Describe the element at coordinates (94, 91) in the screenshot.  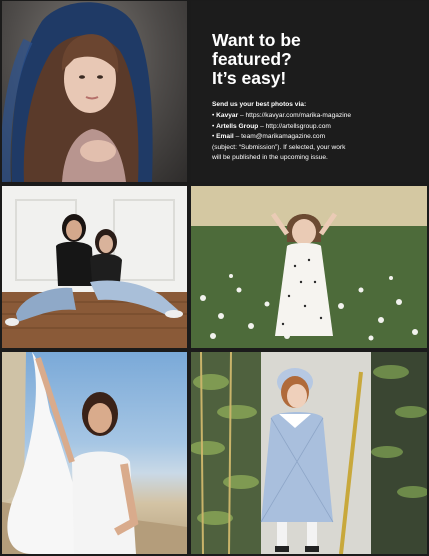
I see `photo-girl-blue-shawl` at that location.